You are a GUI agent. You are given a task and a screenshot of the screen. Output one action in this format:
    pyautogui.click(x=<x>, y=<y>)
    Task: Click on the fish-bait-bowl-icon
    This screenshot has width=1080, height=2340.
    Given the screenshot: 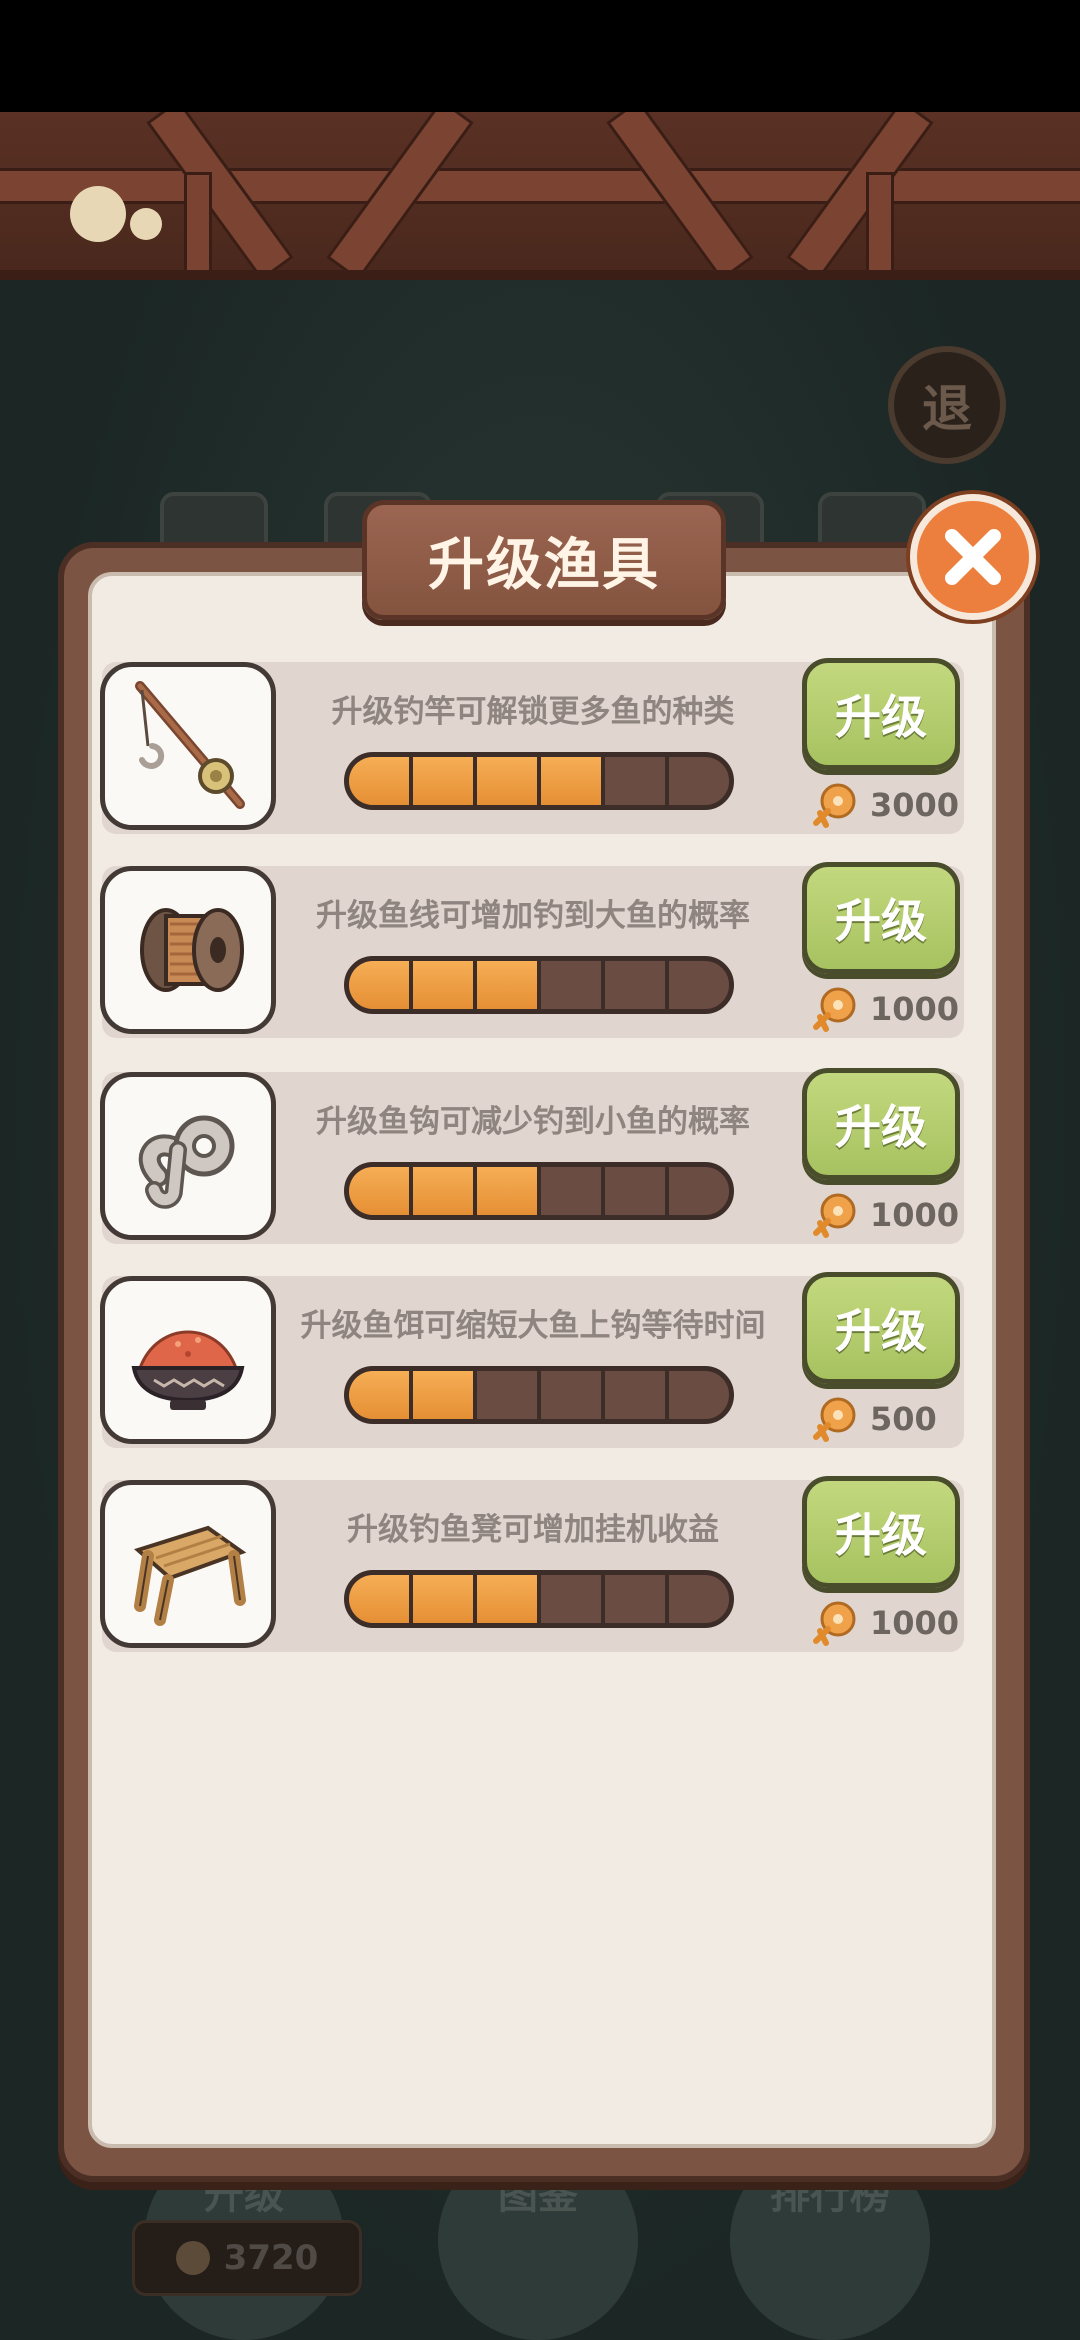 What is the action you would take?
    pyautogui.click(x=188, y=1360)
    